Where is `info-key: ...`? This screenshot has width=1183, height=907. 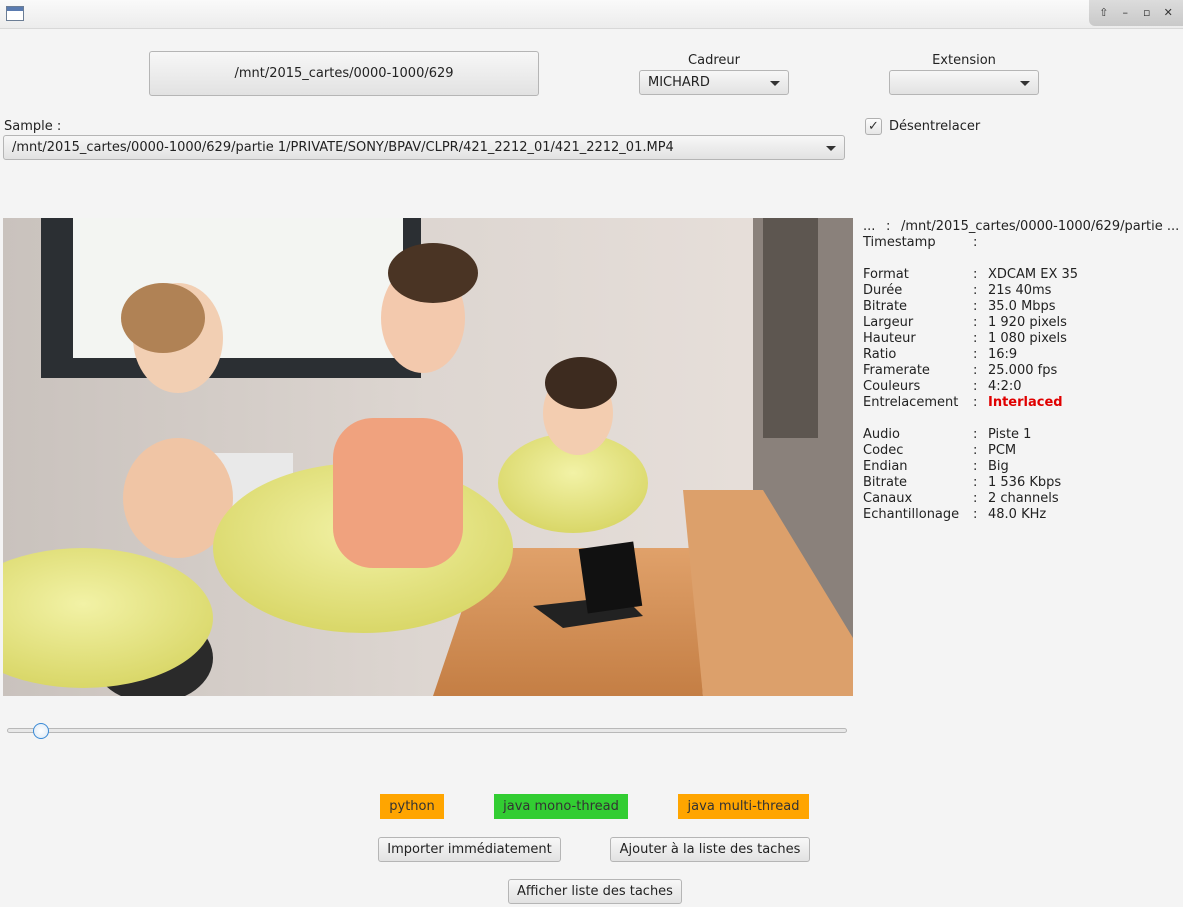 info-key: ... is located at coordinates (869, 226).